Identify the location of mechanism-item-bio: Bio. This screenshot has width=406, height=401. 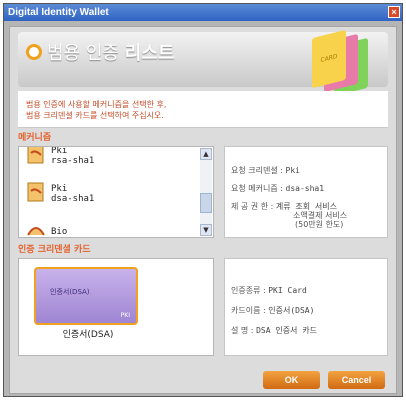
(110, 227).